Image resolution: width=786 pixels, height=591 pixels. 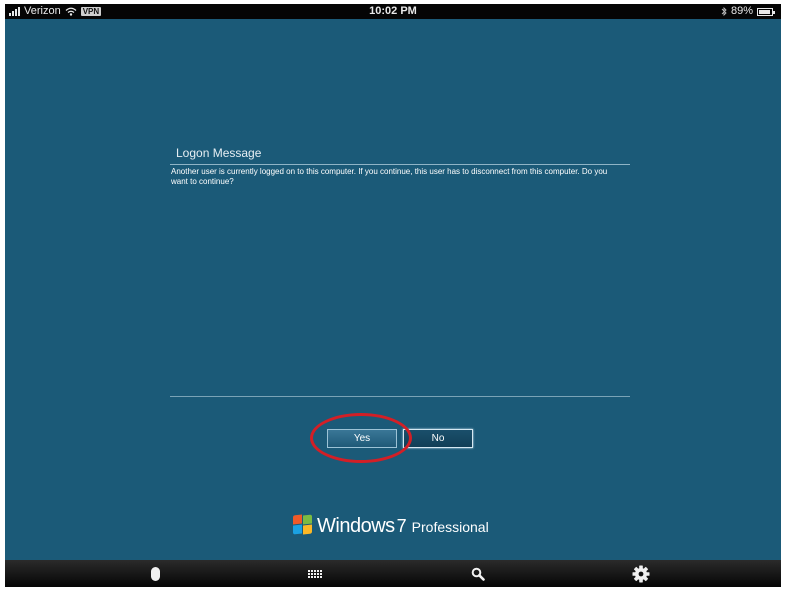 I want to click on windows-logo-icon, so click(x=303, y=524).